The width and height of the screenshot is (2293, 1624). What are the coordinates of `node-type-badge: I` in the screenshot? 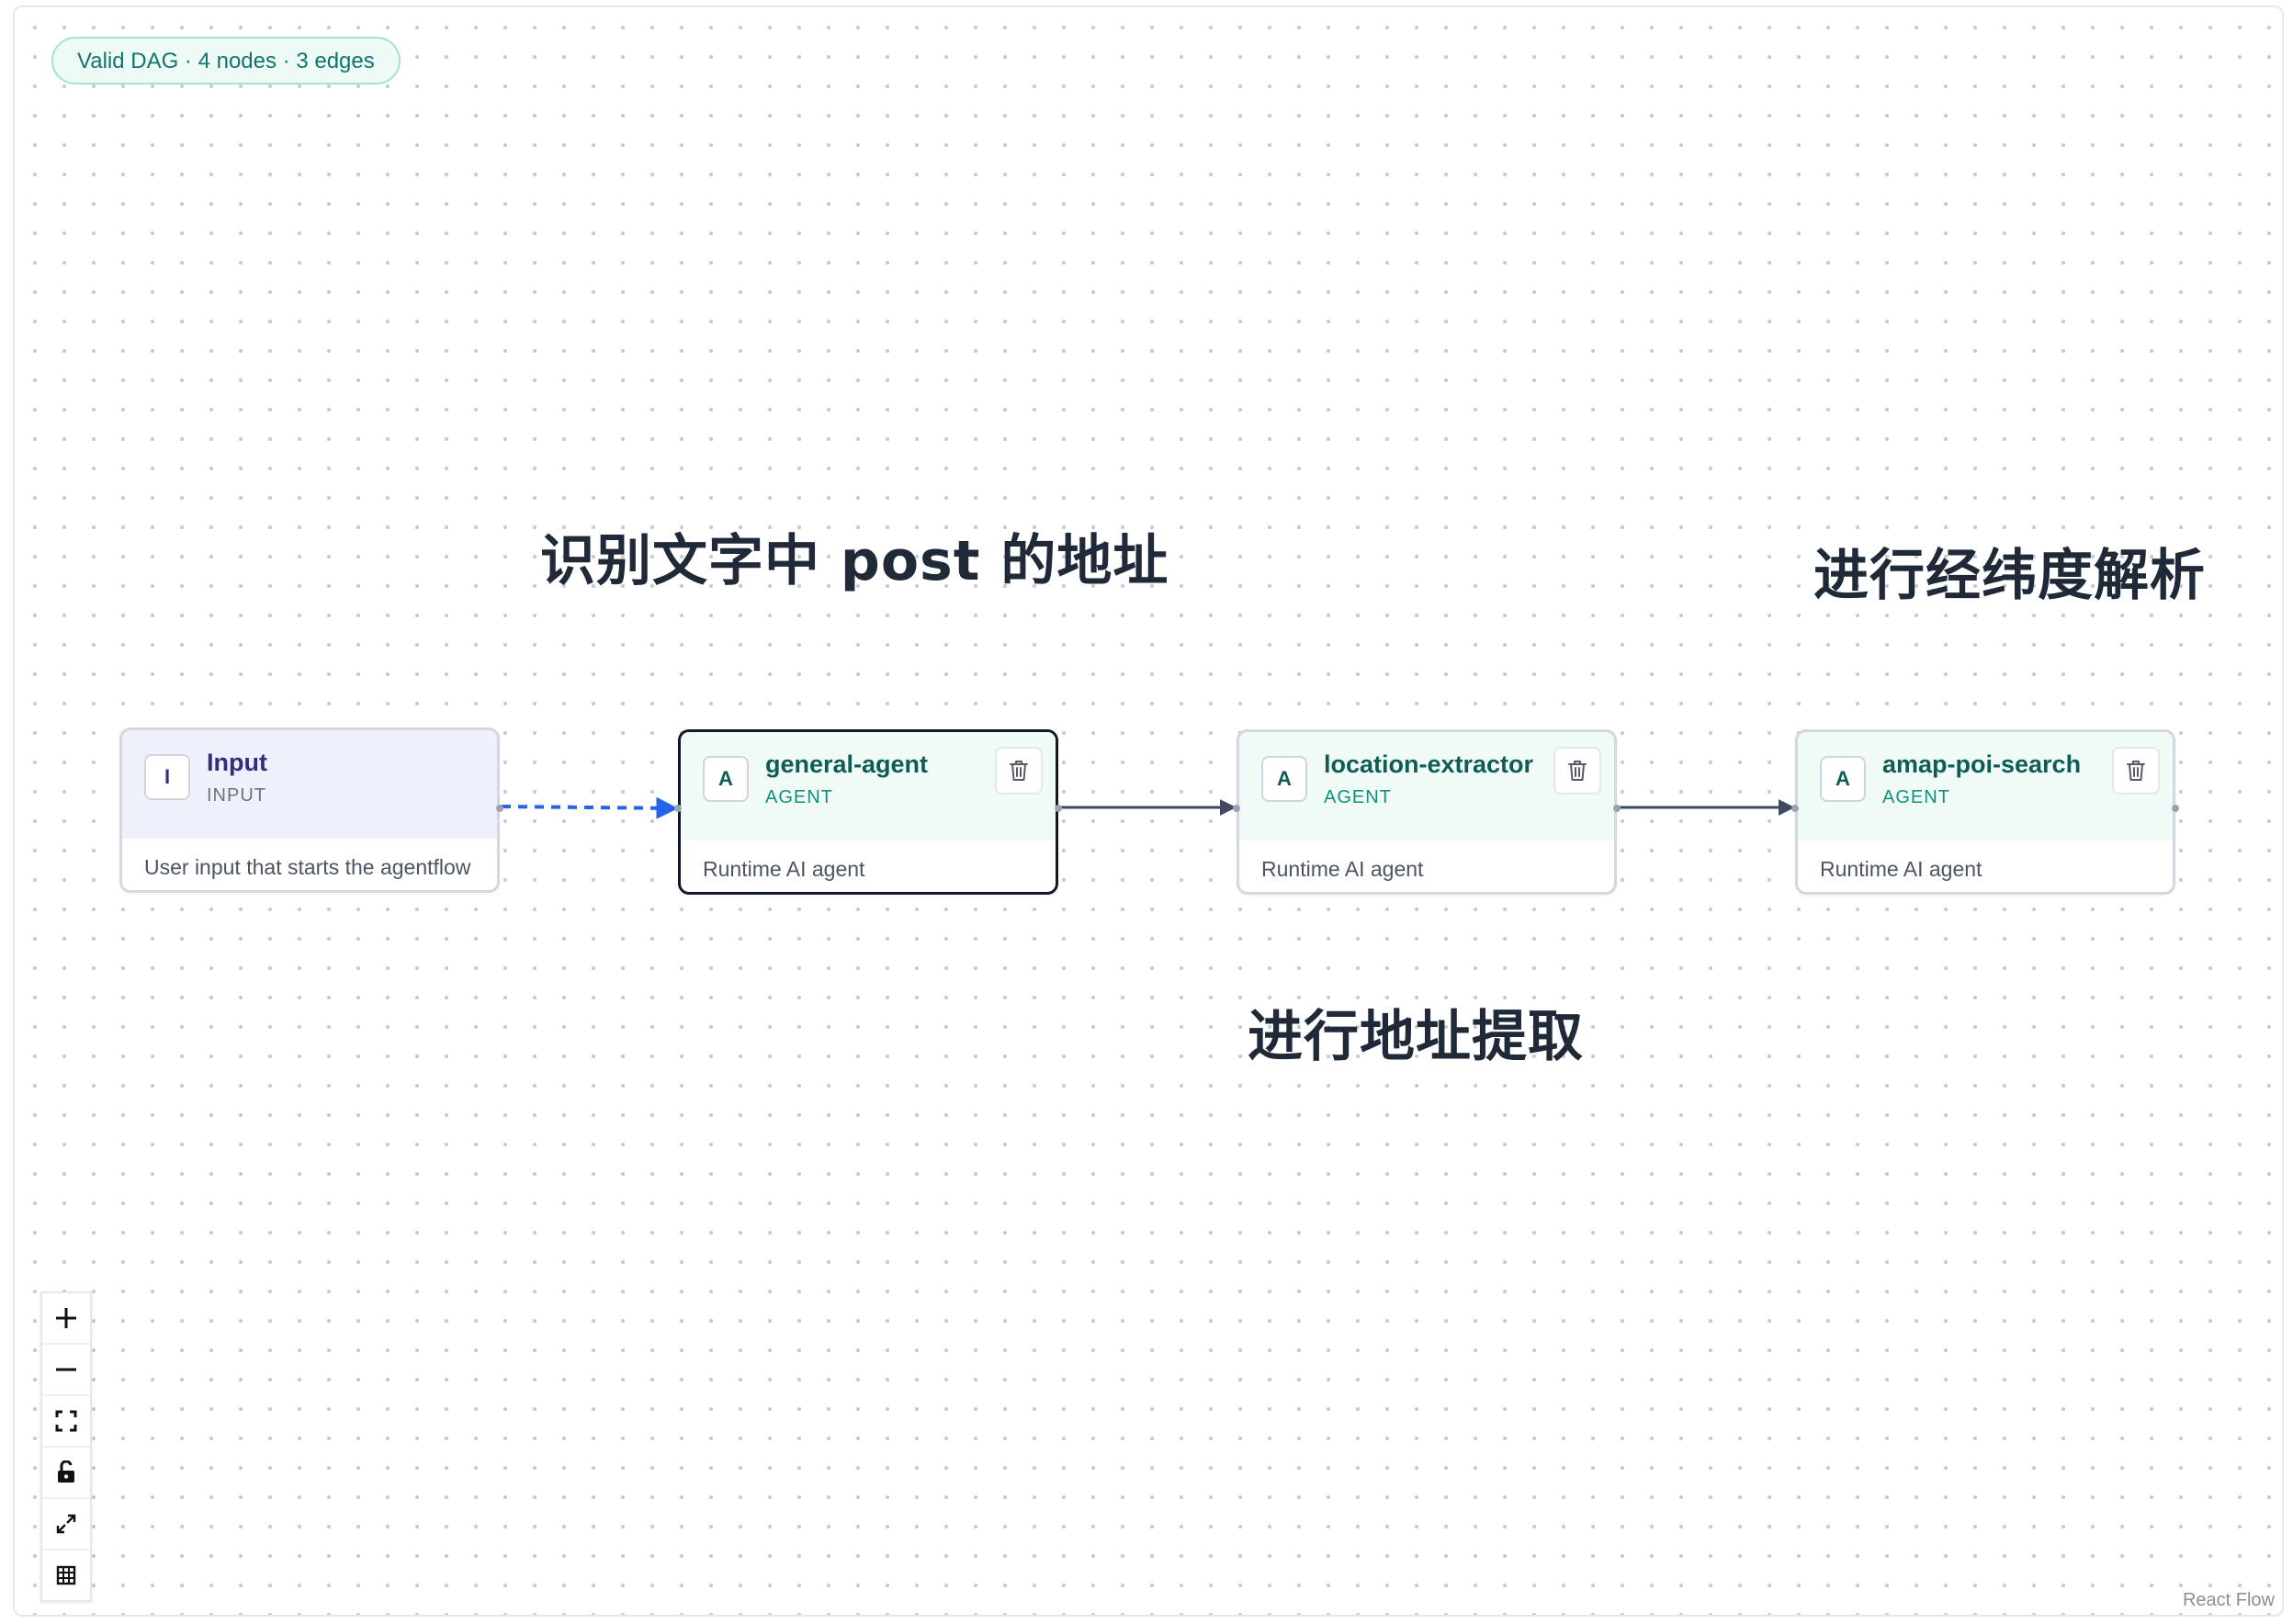 It's located at (167, 777).